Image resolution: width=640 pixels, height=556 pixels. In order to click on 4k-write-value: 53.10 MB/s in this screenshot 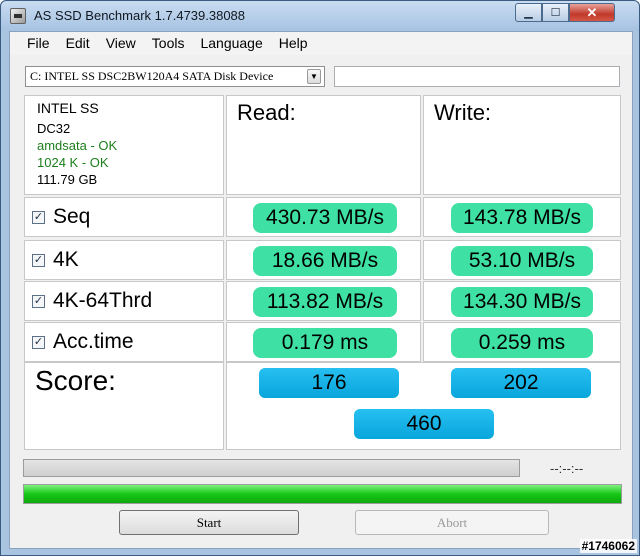, I will do `click(522, 261)`.